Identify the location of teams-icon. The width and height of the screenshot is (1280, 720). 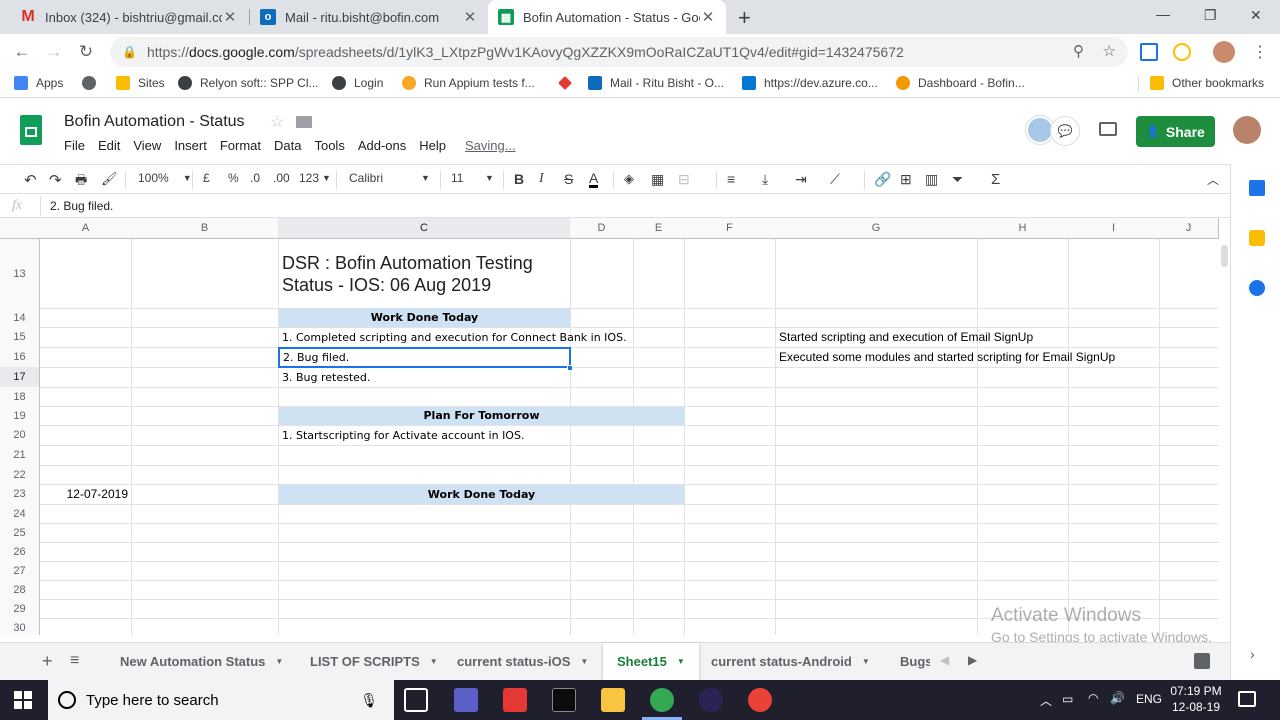
(466, 700).